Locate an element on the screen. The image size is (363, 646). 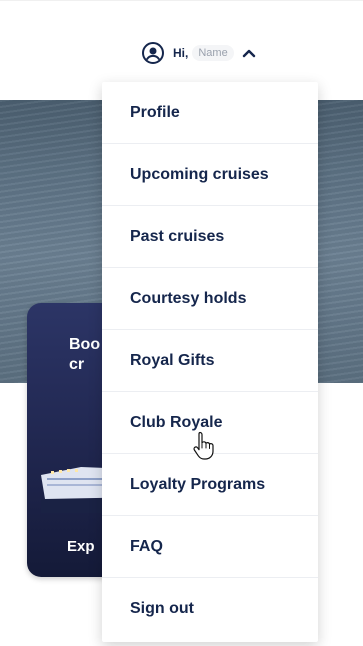
menu-item-royal-gifts: Royal Gifts is located at coordinates (210, 361).